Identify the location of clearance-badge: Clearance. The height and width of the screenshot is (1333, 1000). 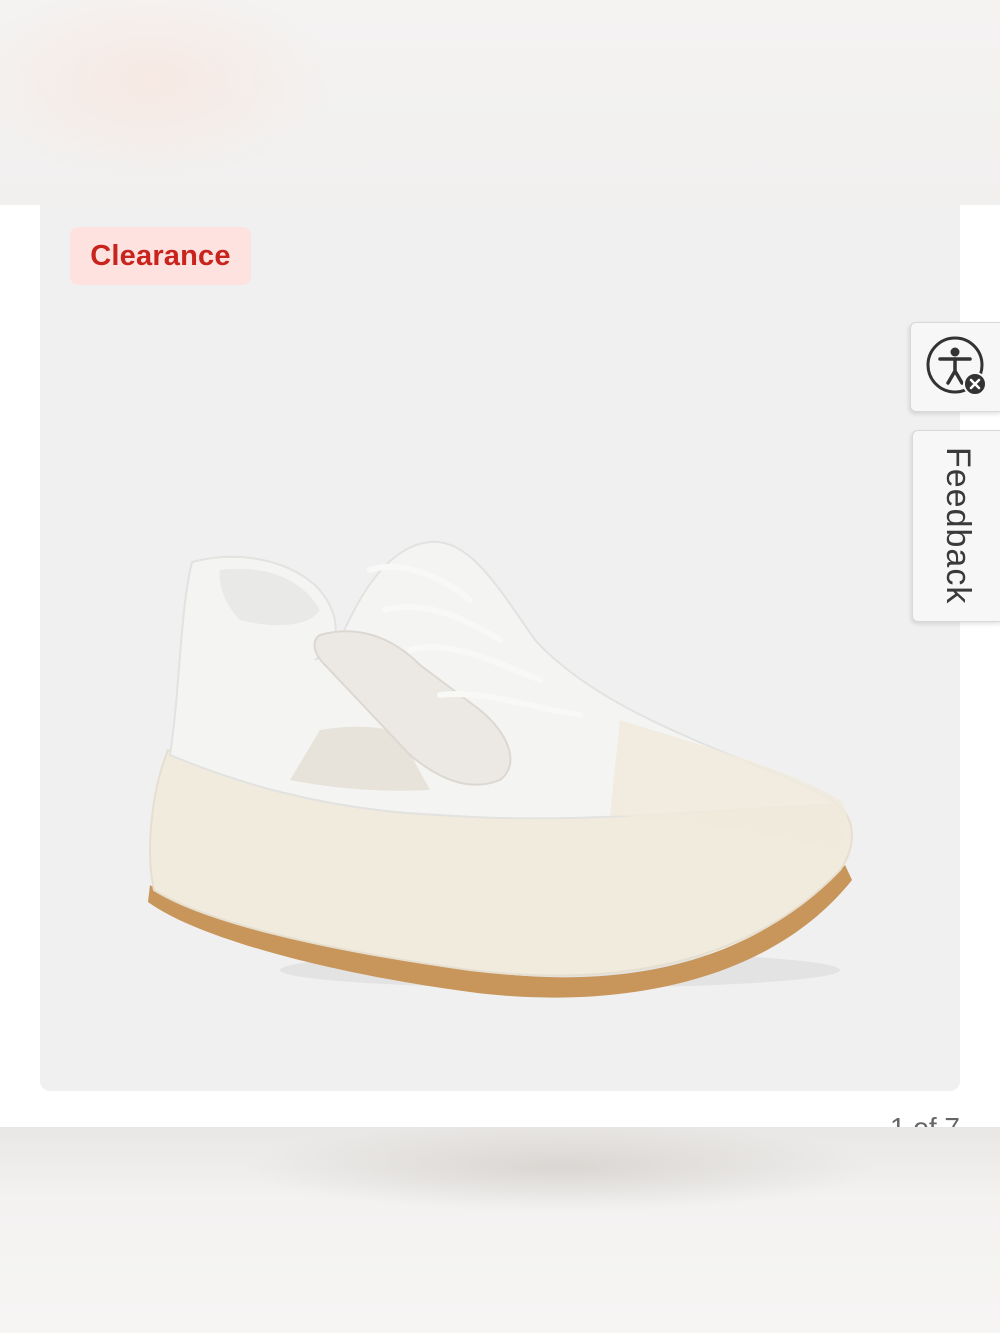
(160, 256).